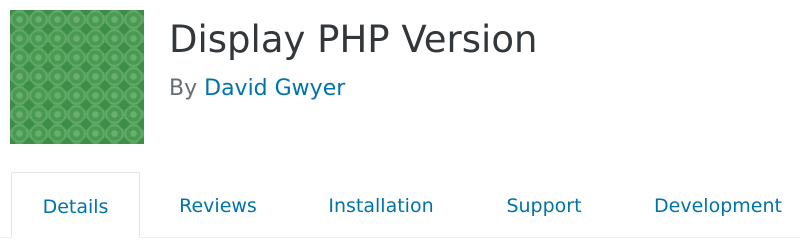  I want to click on tab-installation: Installation, so click(381, 205).